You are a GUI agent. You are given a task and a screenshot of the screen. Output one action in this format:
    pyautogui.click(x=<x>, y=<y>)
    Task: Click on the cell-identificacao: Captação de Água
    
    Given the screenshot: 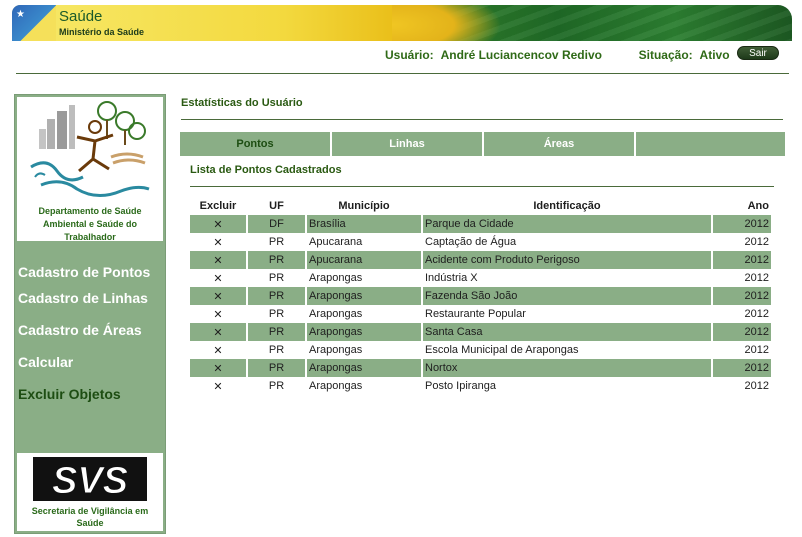 What is the action you would take?
    pyautogui.click(x=471, y=242)
    